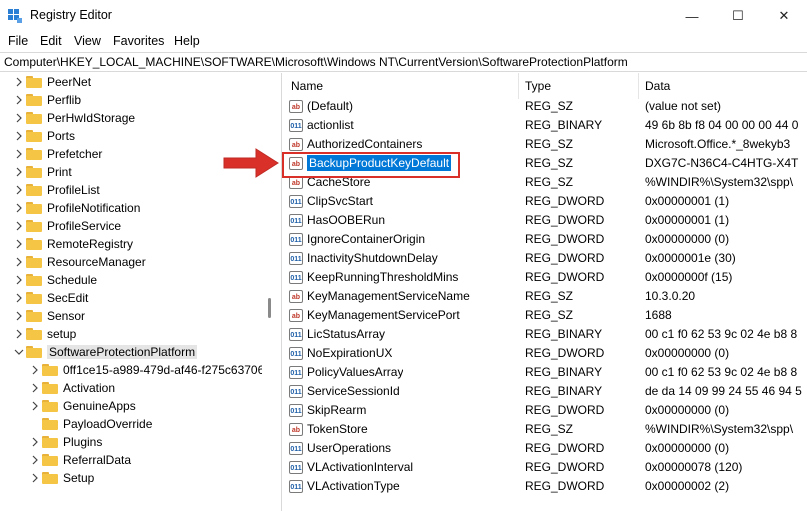  I want to click on annotation-highlight-box, so click(371, 165).